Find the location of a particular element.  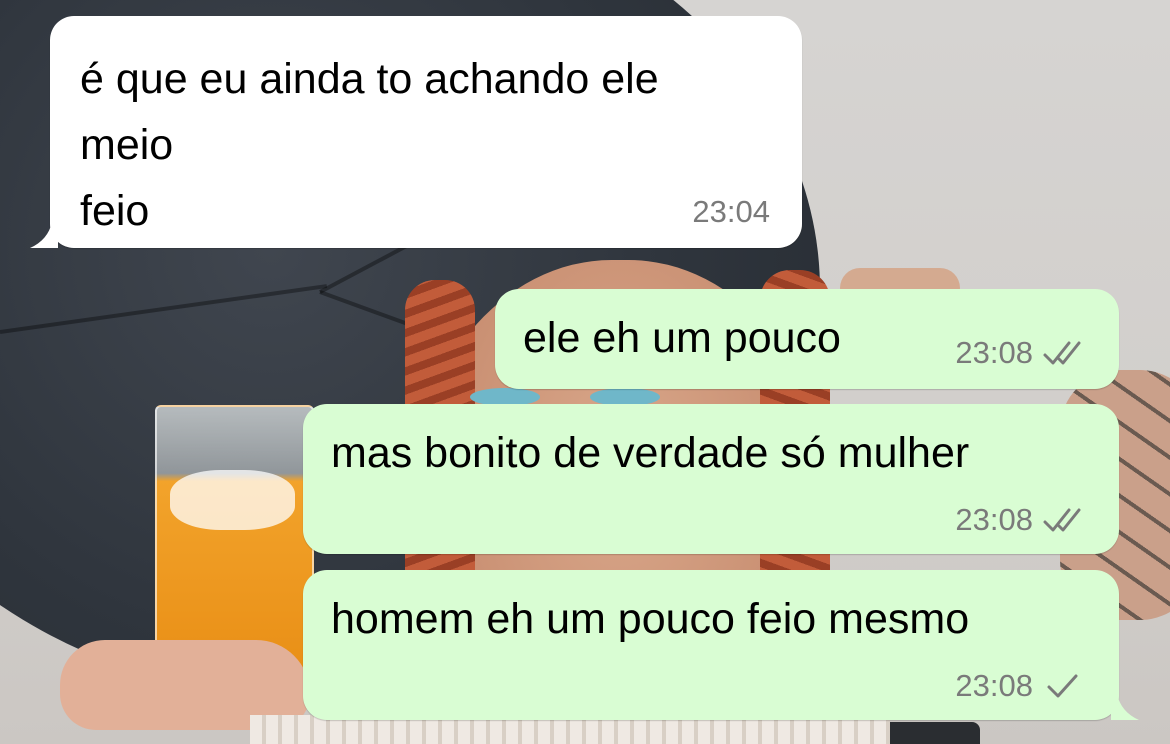

wallpaper-drink-cup is located at coordinates (234, 539).